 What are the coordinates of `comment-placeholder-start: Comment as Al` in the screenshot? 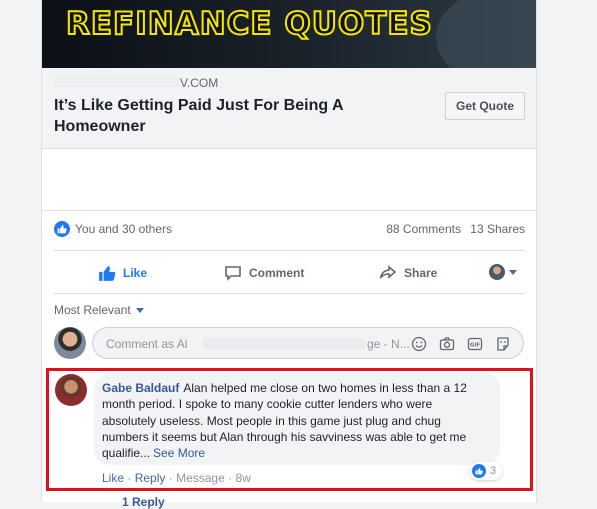 It's located at (147, 344).